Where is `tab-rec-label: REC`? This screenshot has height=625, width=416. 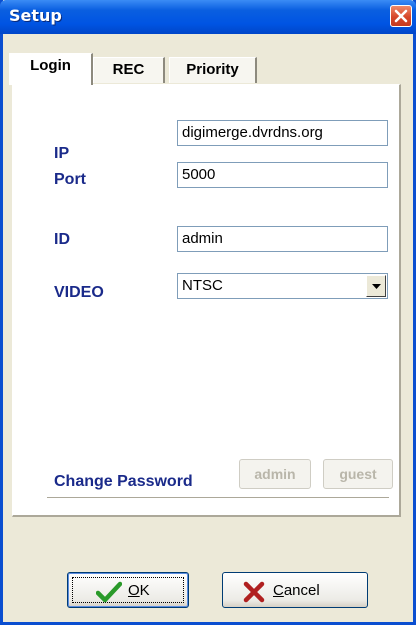 tab-rec-label: REC is located at coordinates (128, 69).